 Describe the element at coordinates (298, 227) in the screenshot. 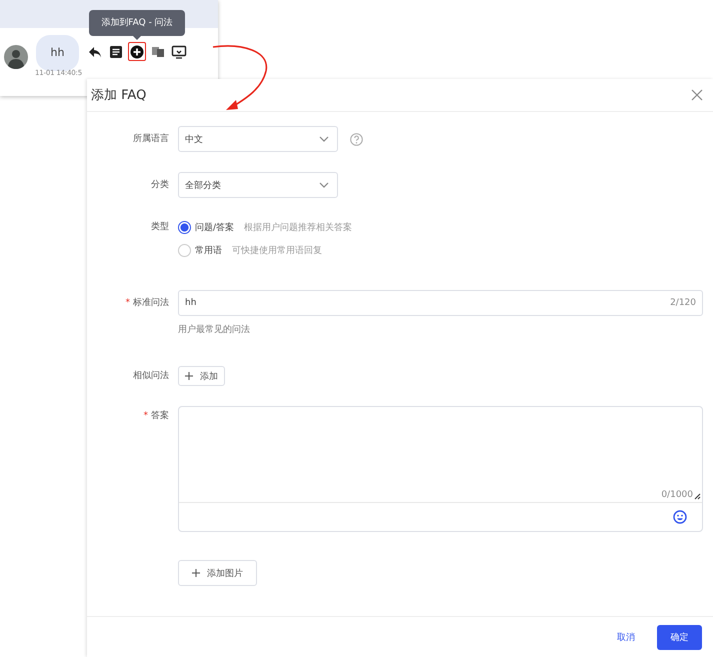

I see `option-hint: 根据用户问题推荐相关答案` at that location.